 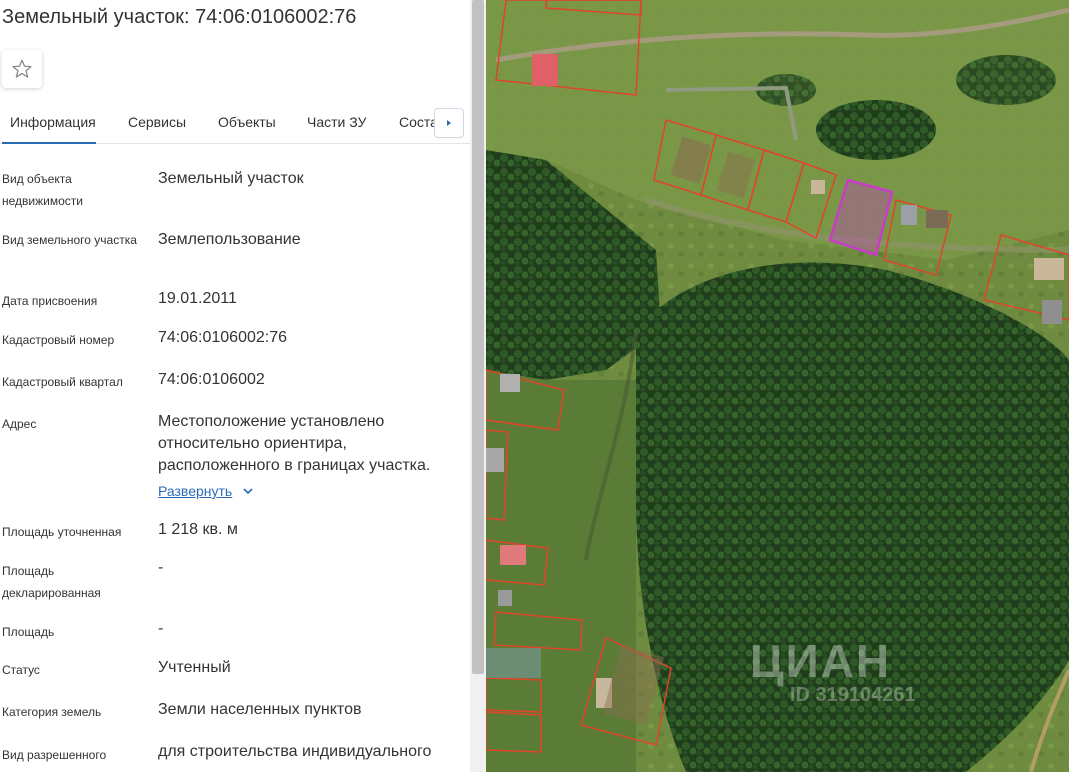 I want to click on caret-right-icon, so click(x=449, y=123).